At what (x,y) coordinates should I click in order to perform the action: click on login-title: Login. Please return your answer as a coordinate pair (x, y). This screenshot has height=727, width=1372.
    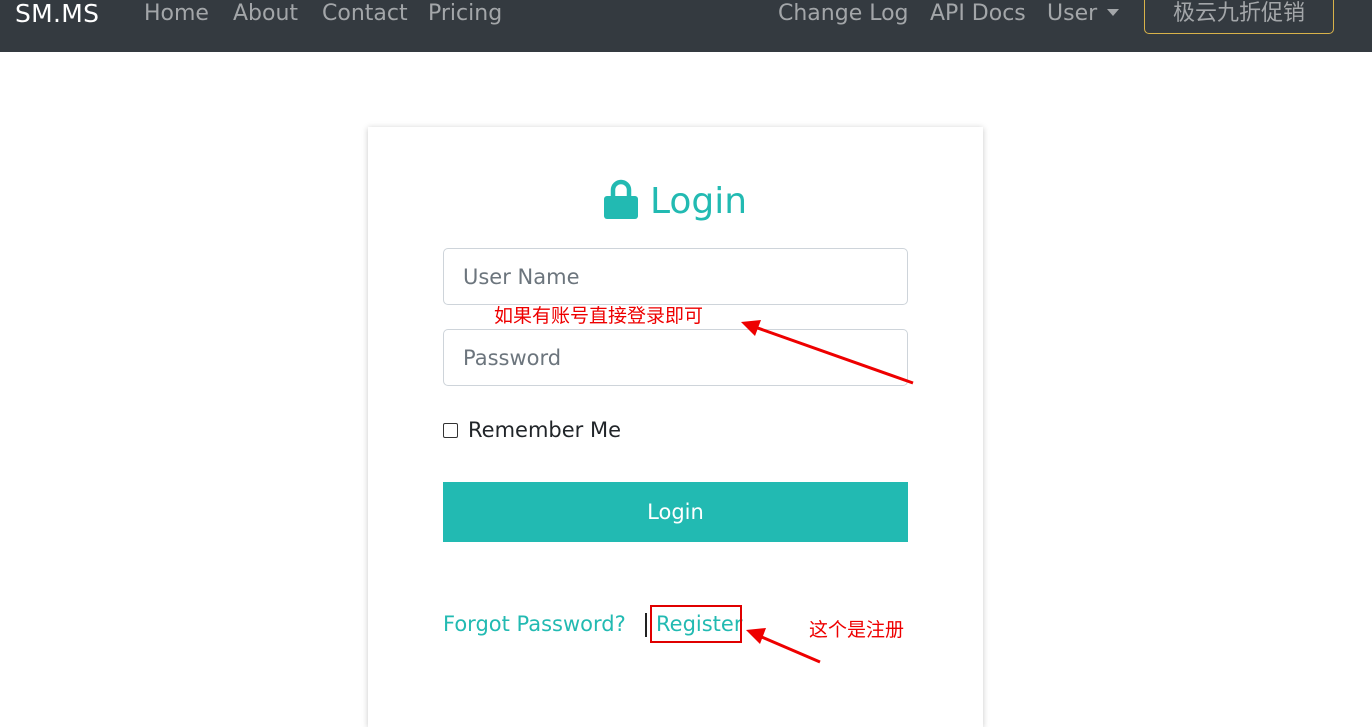
    Looking at the image, I should click on (698, 201).